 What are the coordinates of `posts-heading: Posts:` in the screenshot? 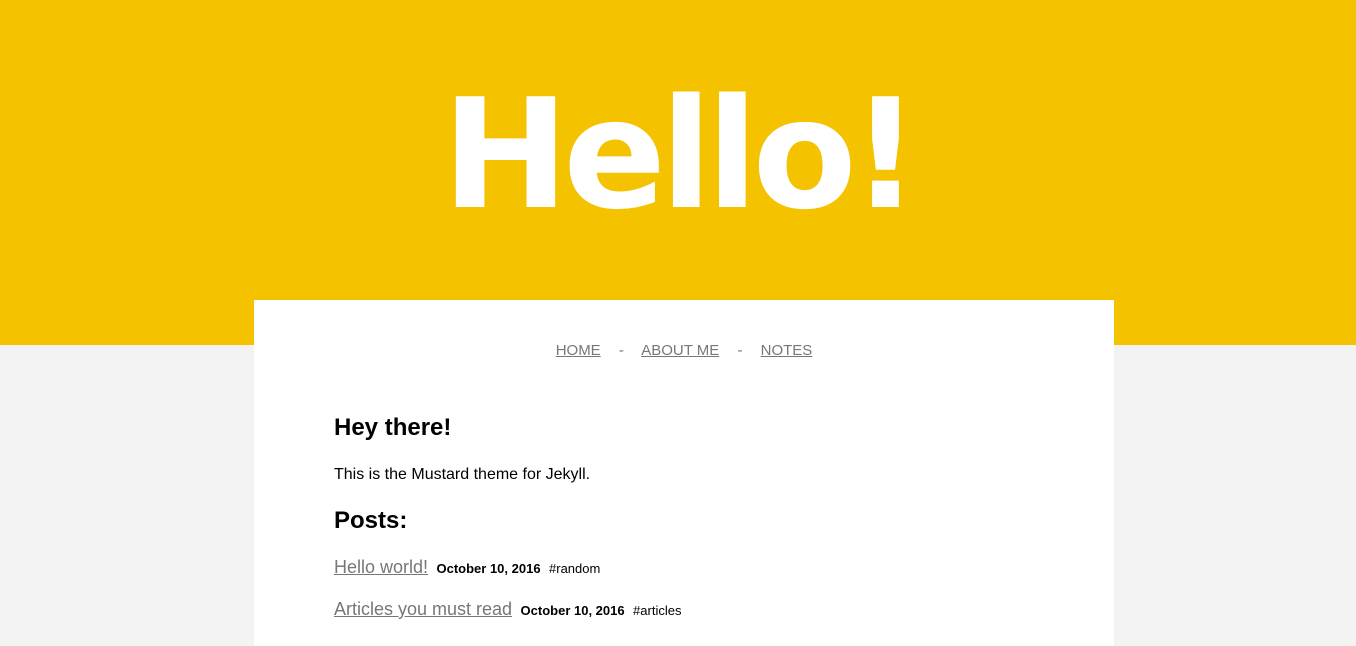 It's located at (371, 520).